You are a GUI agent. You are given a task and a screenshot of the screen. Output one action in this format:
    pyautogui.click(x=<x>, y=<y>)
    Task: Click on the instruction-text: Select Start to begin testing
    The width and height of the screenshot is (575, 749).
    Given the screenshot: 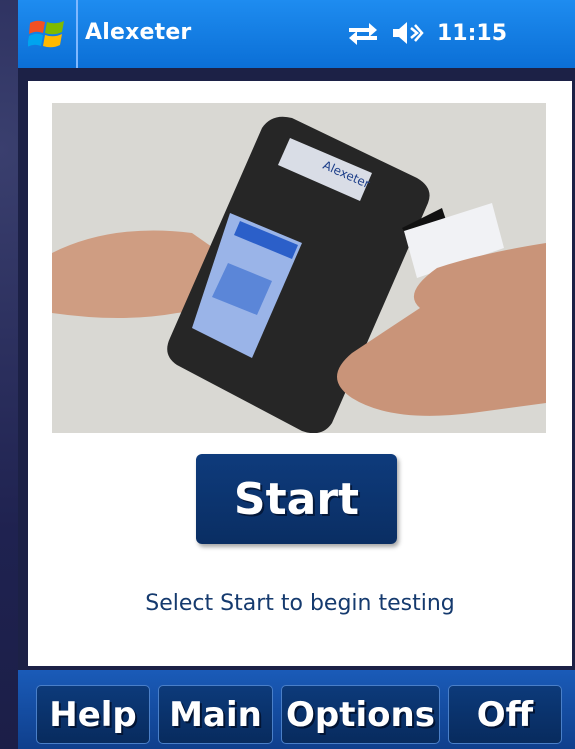 What is the action you would take?
    pyautogui.click(x=300, y=603)
    